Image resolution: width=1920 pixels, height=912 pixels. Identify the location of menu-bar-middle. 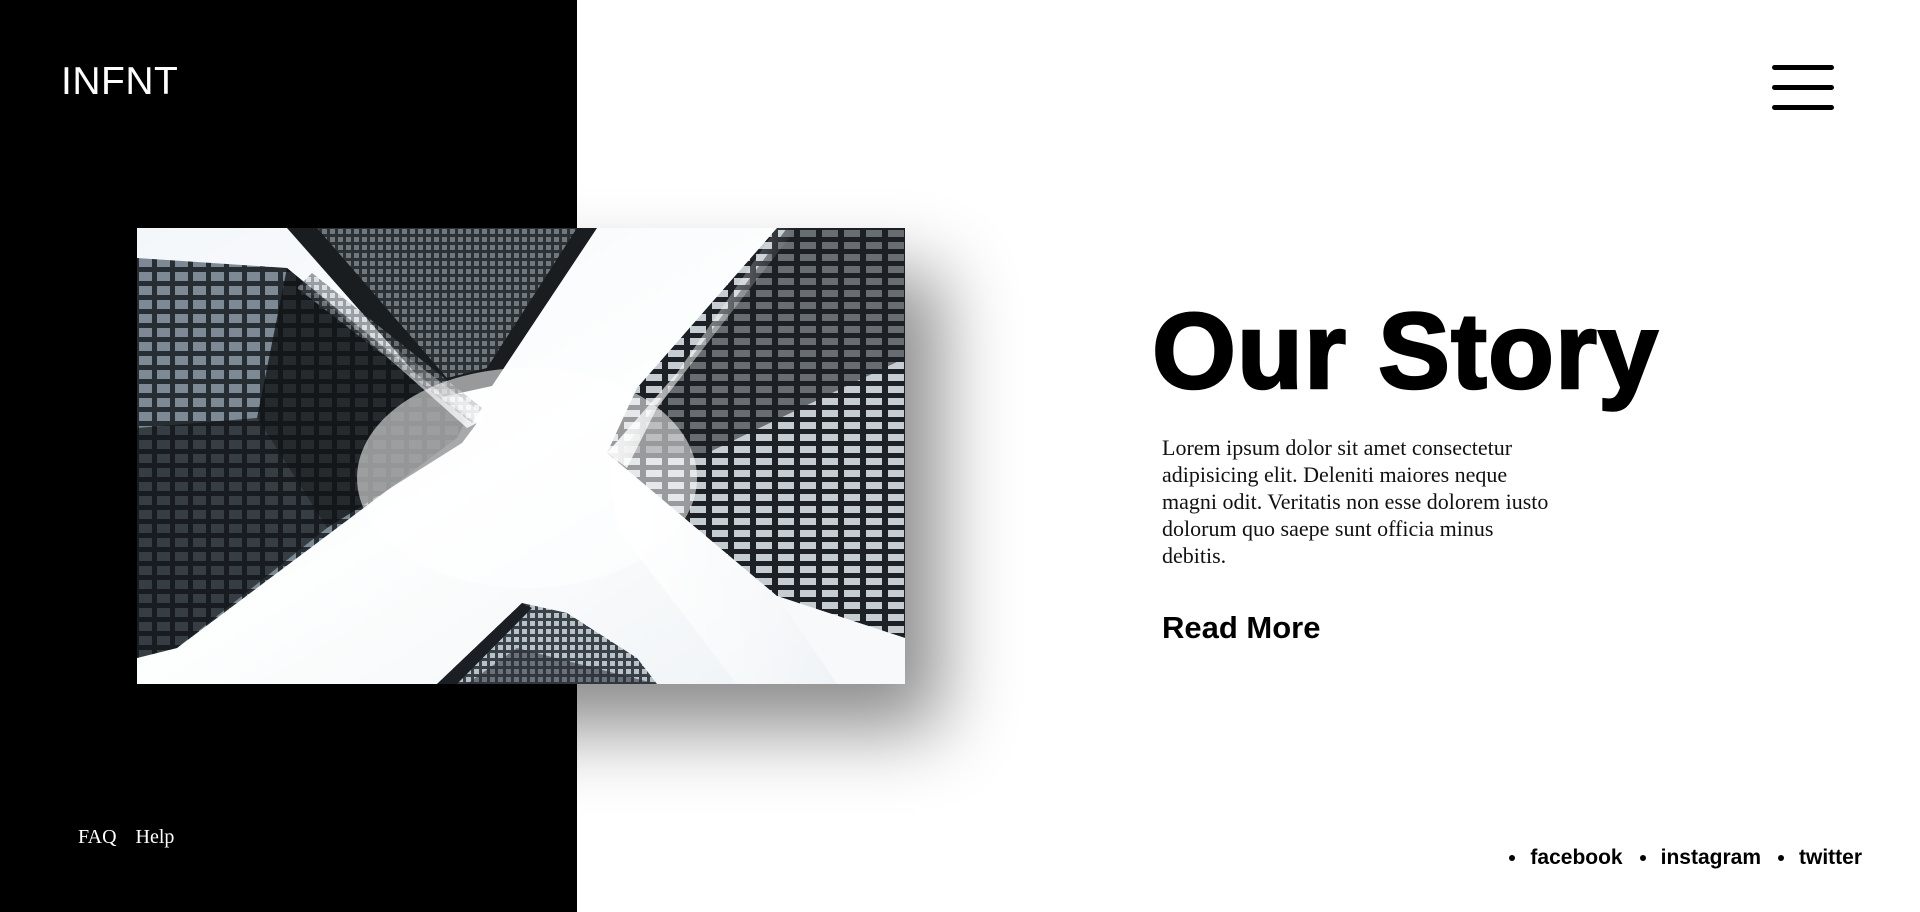
(1803, 87).